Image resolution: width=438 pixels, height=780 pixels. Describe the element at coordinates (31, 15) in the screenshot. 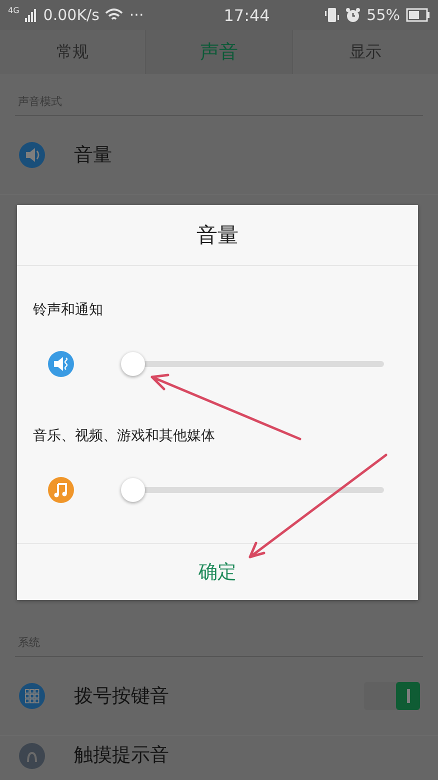

I see `signal-icon` at that location.